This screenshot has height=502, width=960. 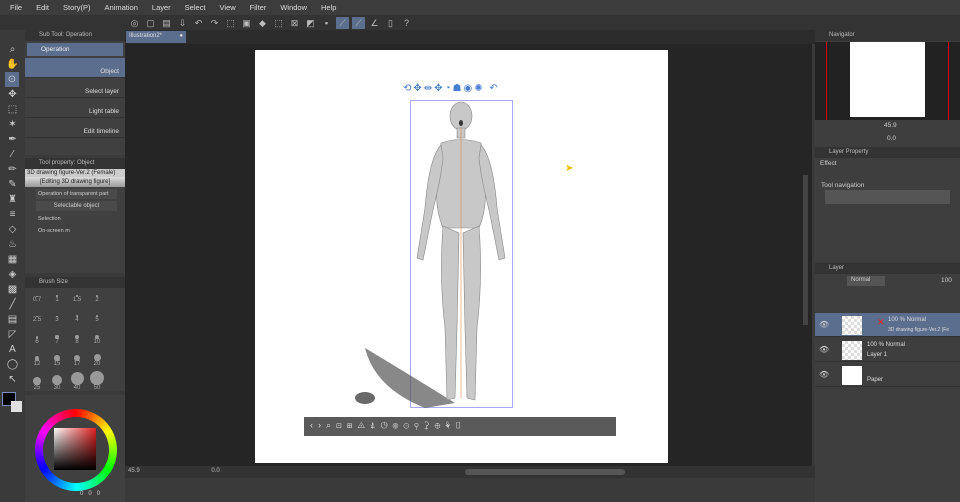 What do you see at coordinates (12, 139) in the screenshot?
I see `pen-icon: ✒` at bounding box center [12, 139].